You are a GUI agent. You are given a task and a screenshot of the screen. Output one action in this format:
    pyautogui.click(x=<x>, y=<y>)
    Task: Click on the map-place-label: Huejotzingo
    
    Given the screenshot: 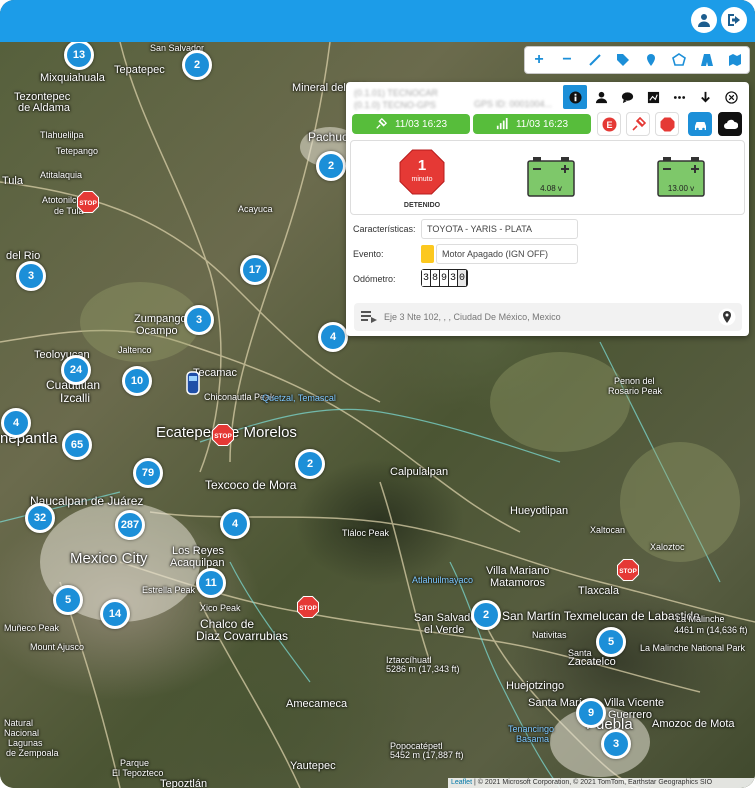 What is the action you would take?
    pyautogui.click(x=535, y=686)
    